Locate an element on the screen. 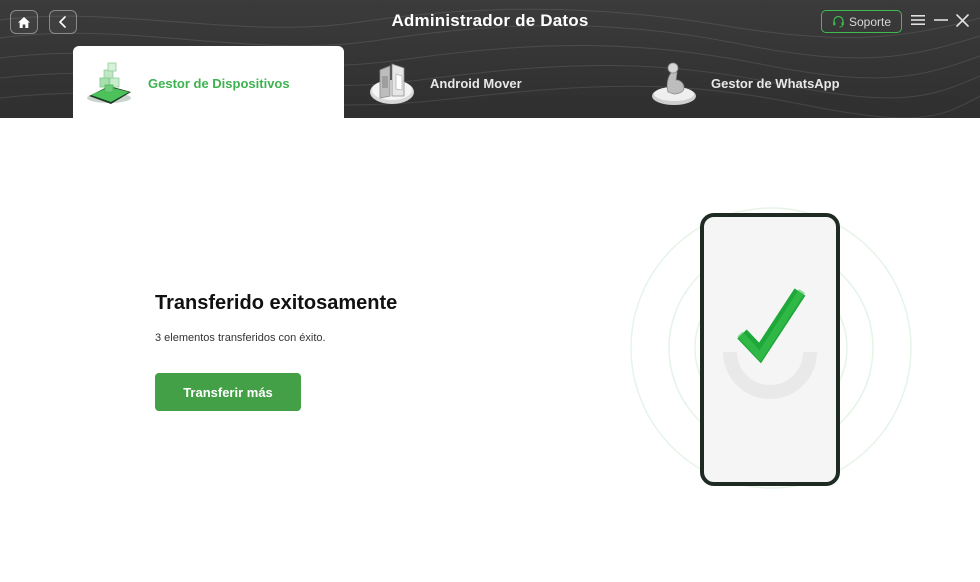 The height and width of the screenshot is (582, 980). tab-whatsapp-manager: Gestor de WhatsApp is located at coordinates (776, 82).